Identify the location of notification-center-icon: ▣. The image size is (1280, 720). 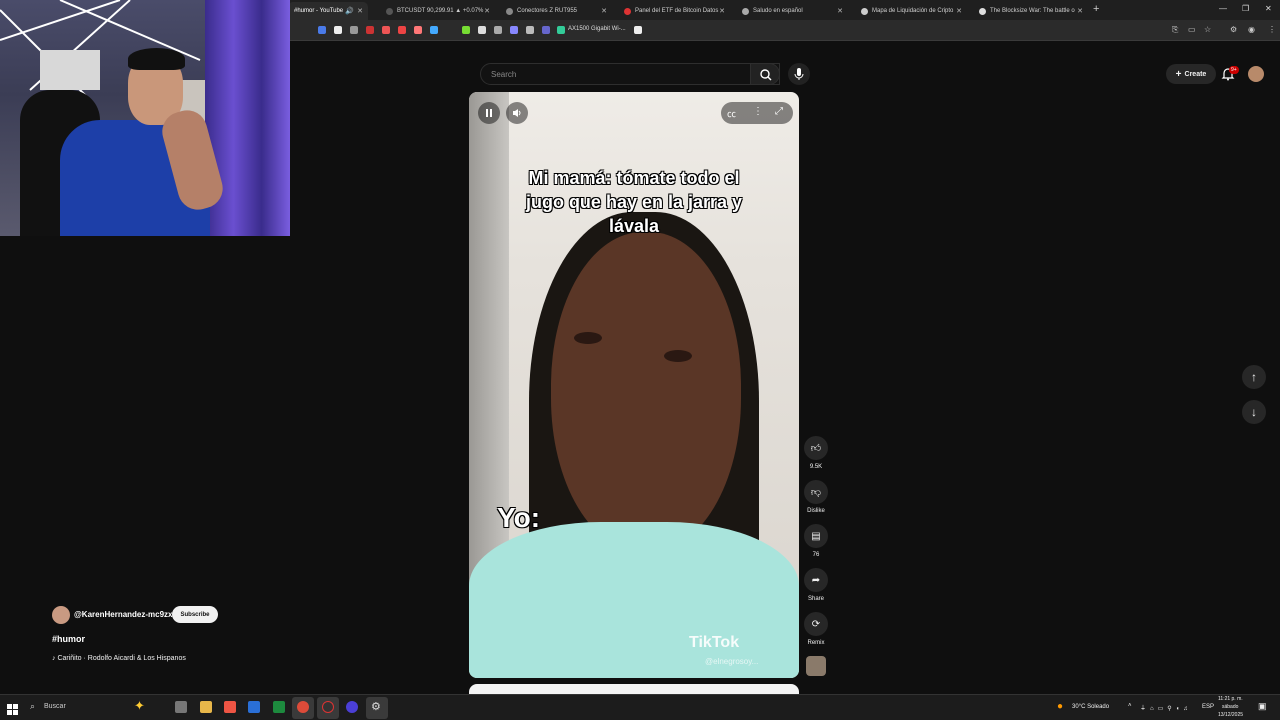
(1262, 706).